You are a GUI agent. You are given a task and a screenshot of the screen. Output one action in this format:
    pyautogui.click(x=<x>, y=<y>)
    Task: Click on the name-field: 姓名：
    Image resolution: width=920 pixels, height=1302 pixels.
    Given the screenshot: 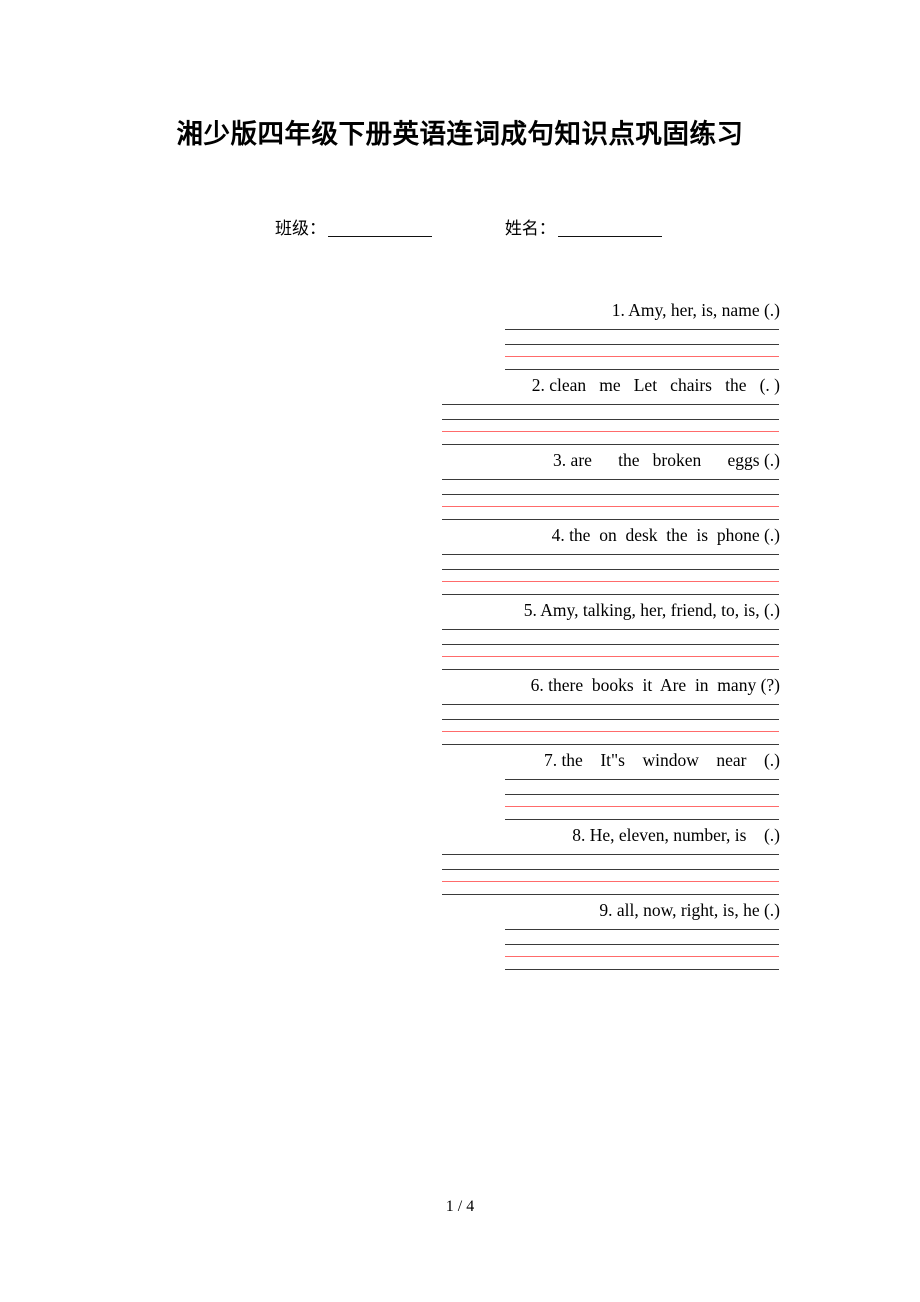 What is the action you would take?
    pyautogui.click(x=583, y=226)
    